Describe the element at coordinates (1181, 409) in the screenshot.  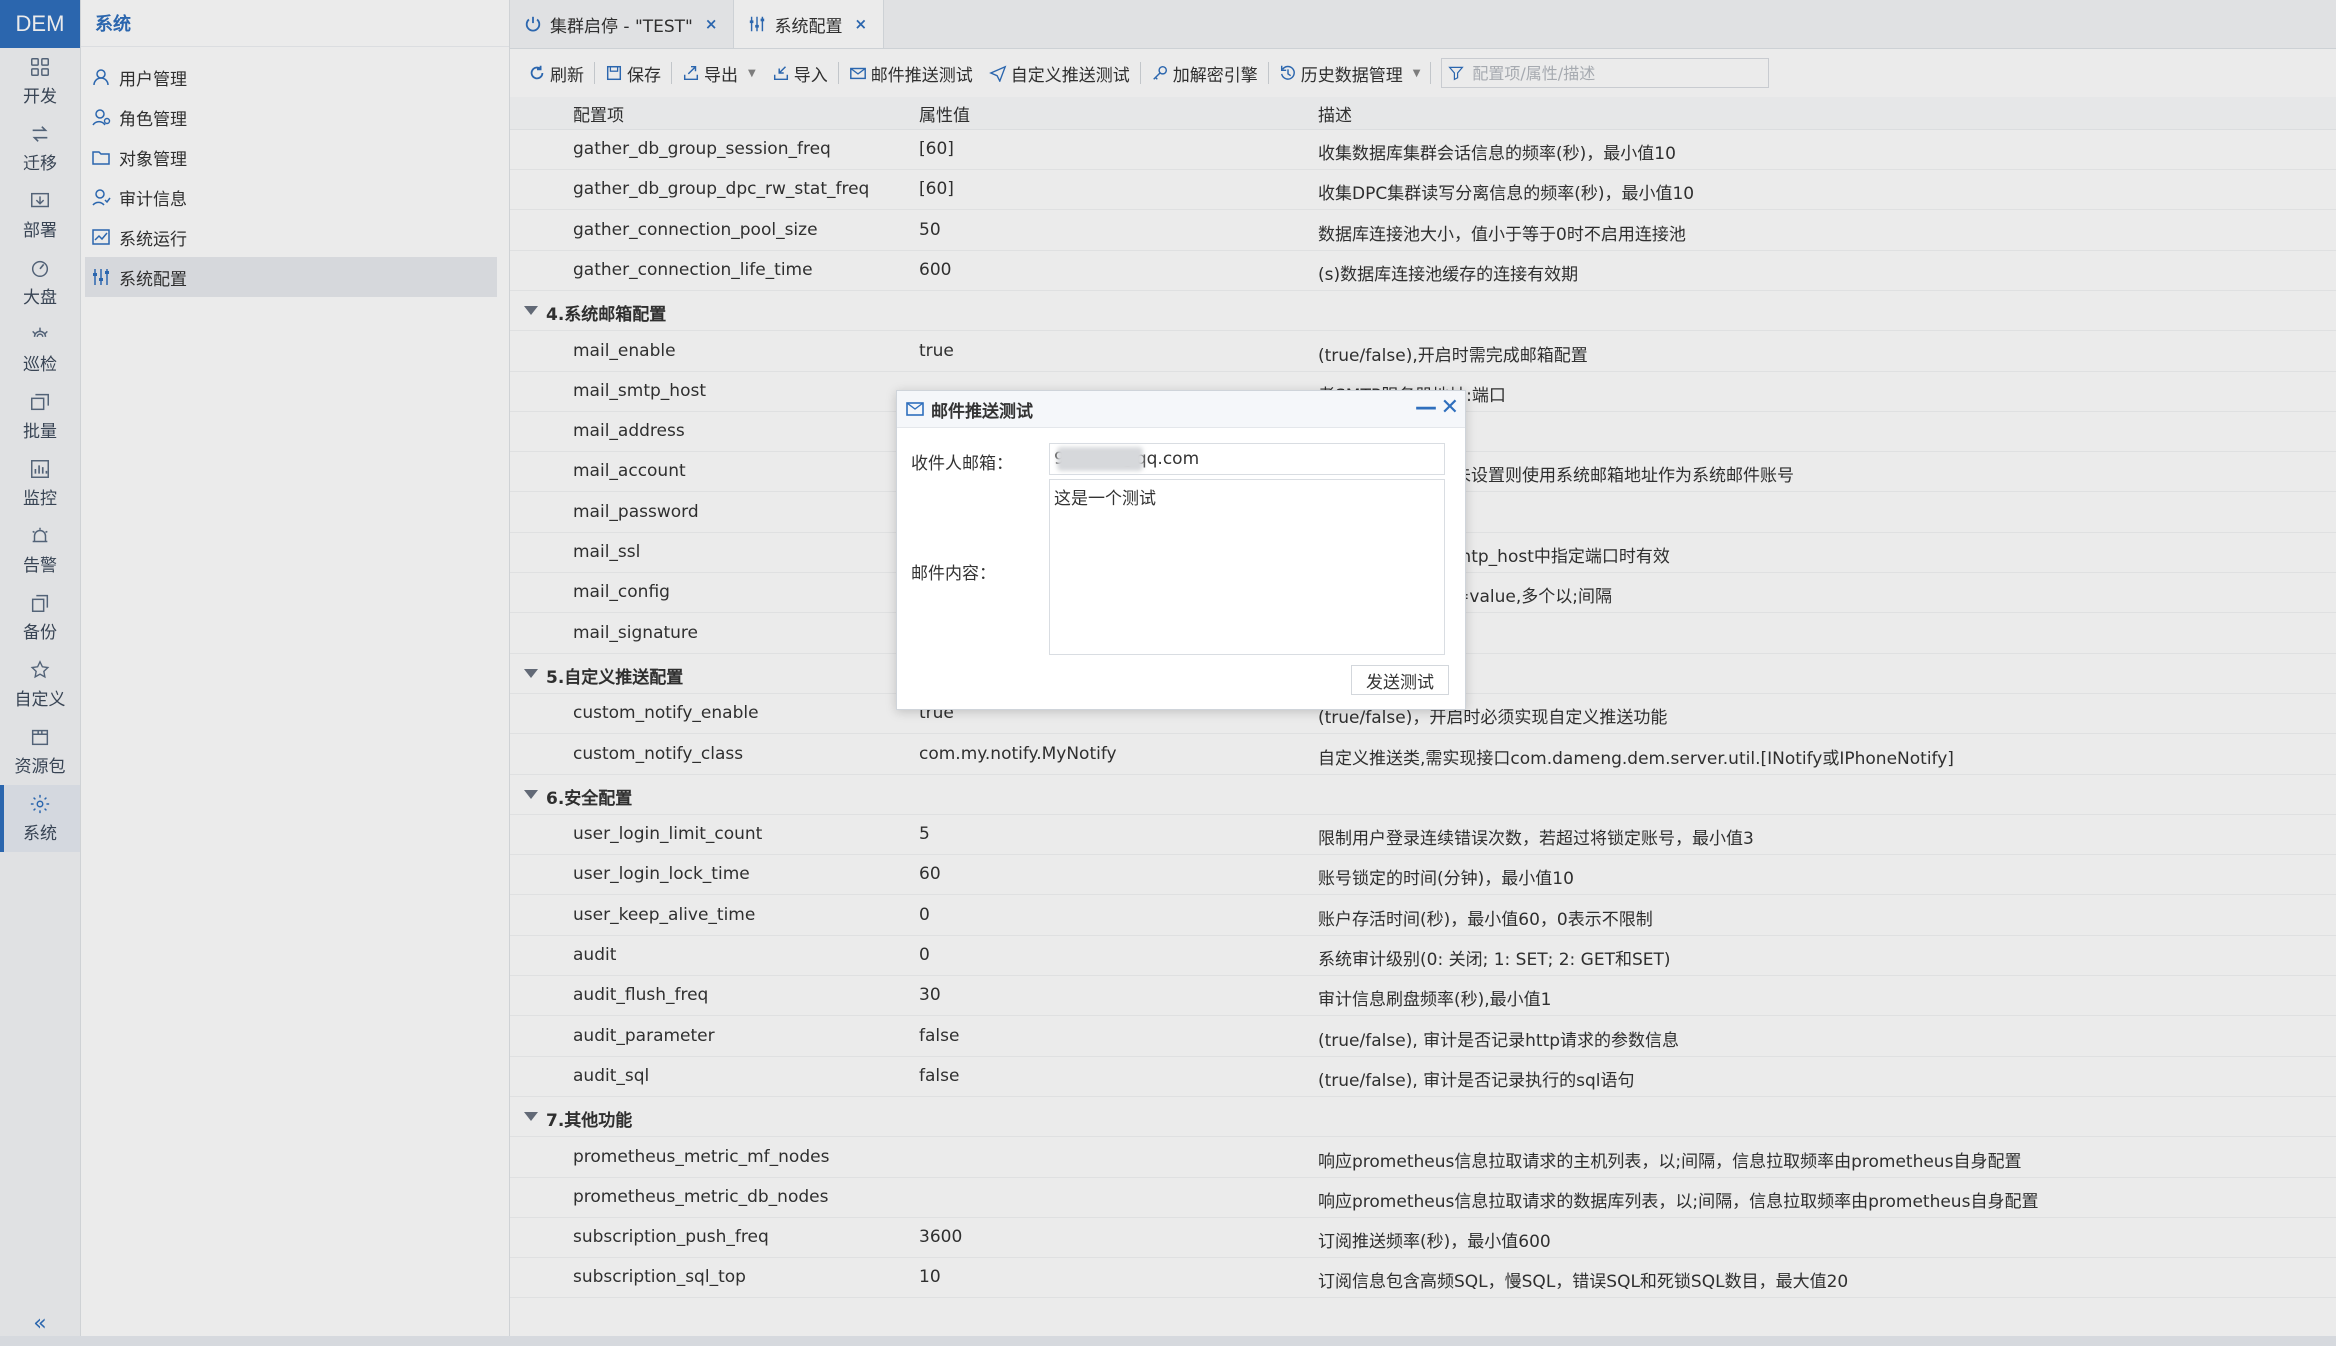
I see `dialog-header: 邮件推送测试` at that location.